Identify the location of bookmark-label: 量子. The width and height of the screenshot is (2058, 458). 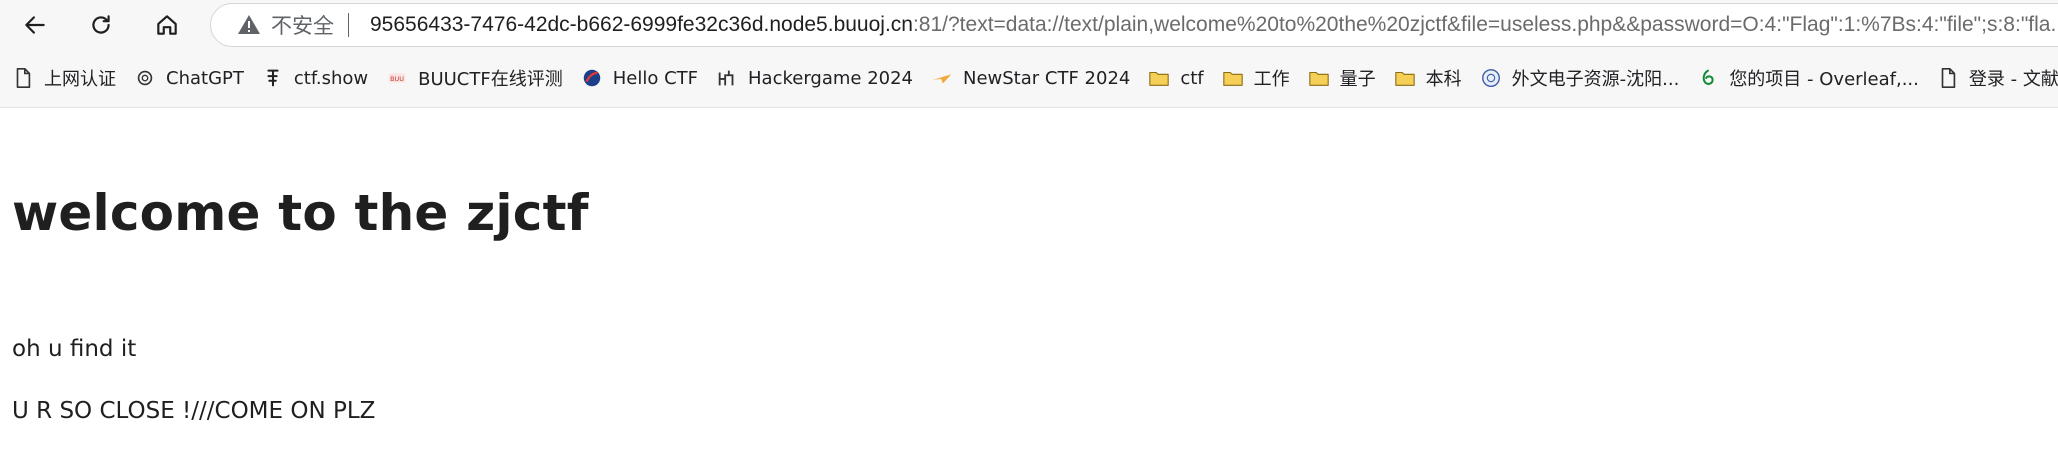
(1357, 79).